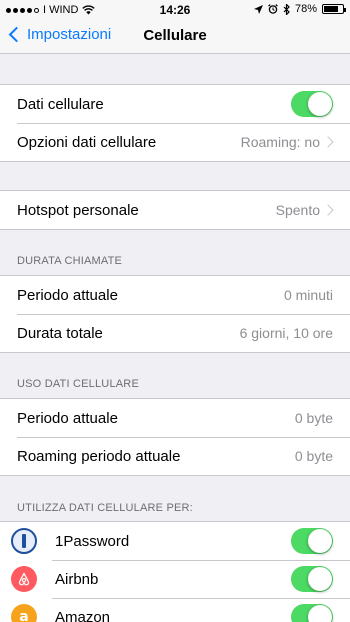  Describe the element at coordinates (313, 418) in the screenshot. I see `data-current-period-value: 0 byte` at that location.